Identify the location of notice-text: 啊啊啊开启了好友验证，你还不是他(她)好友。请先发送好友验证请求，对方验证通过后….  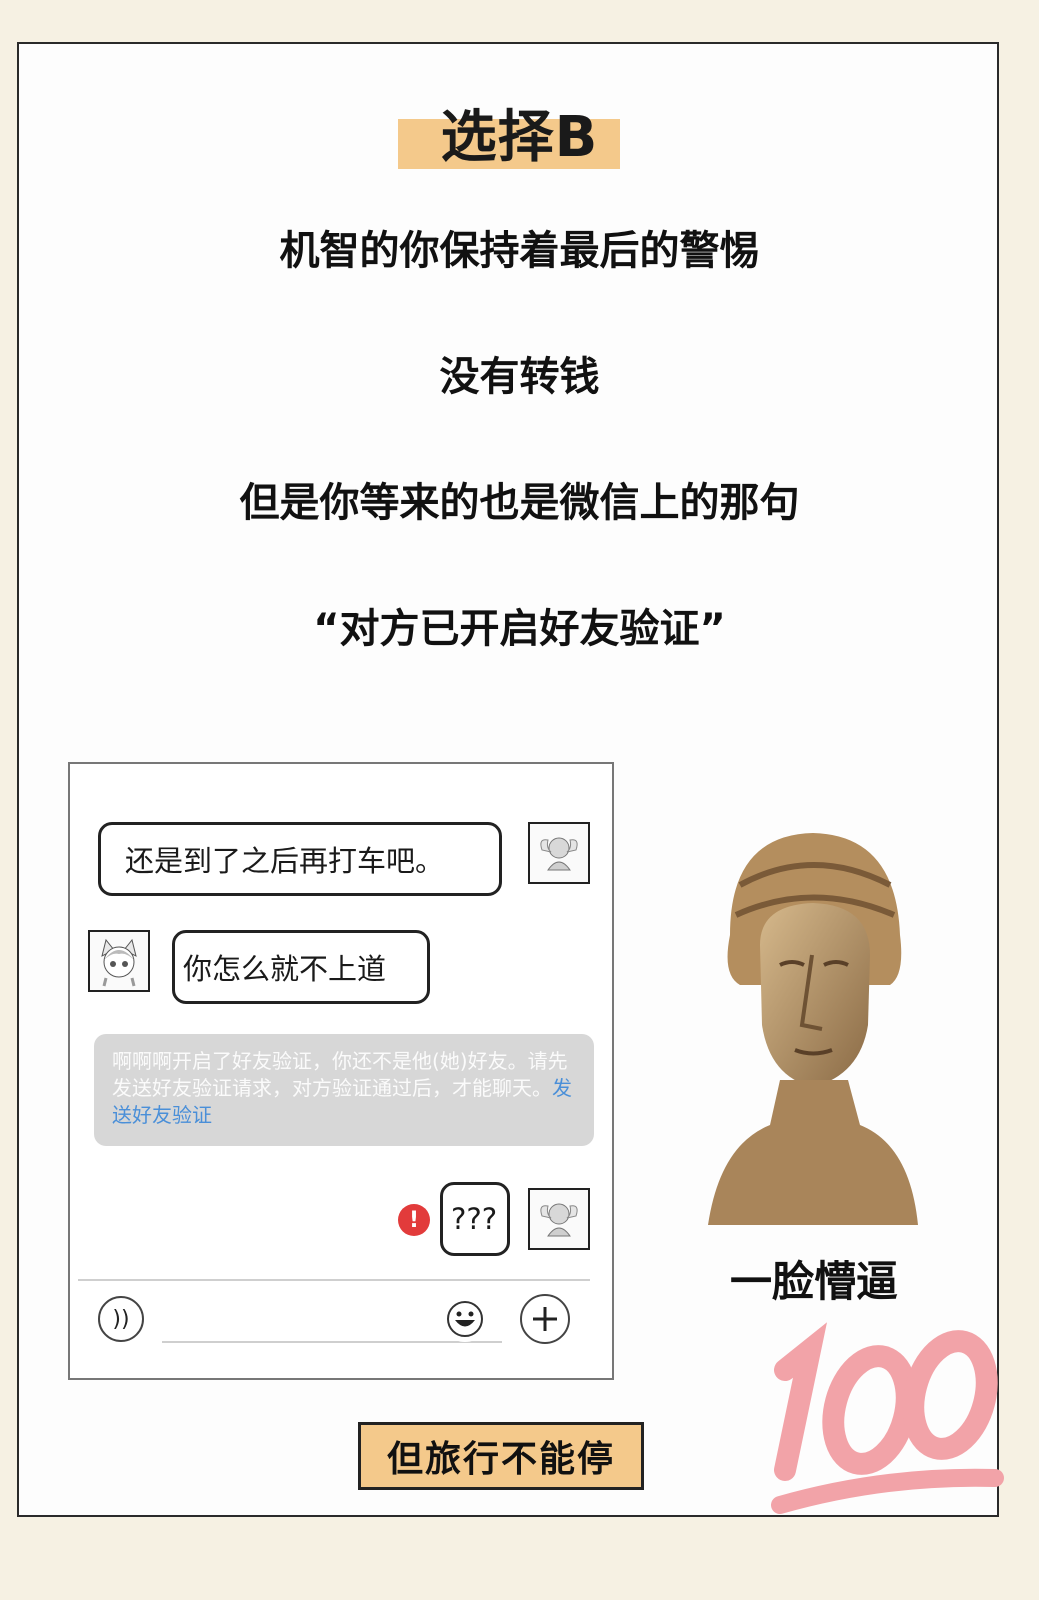
(340, 1074).